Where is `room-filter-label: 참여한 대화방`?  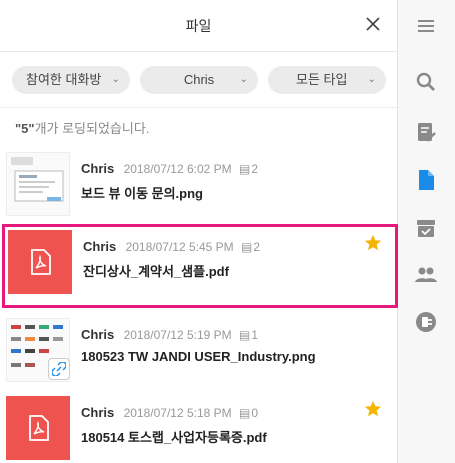 room-filter-label: 참여한 대화방 is located at coordinates (64, 79).